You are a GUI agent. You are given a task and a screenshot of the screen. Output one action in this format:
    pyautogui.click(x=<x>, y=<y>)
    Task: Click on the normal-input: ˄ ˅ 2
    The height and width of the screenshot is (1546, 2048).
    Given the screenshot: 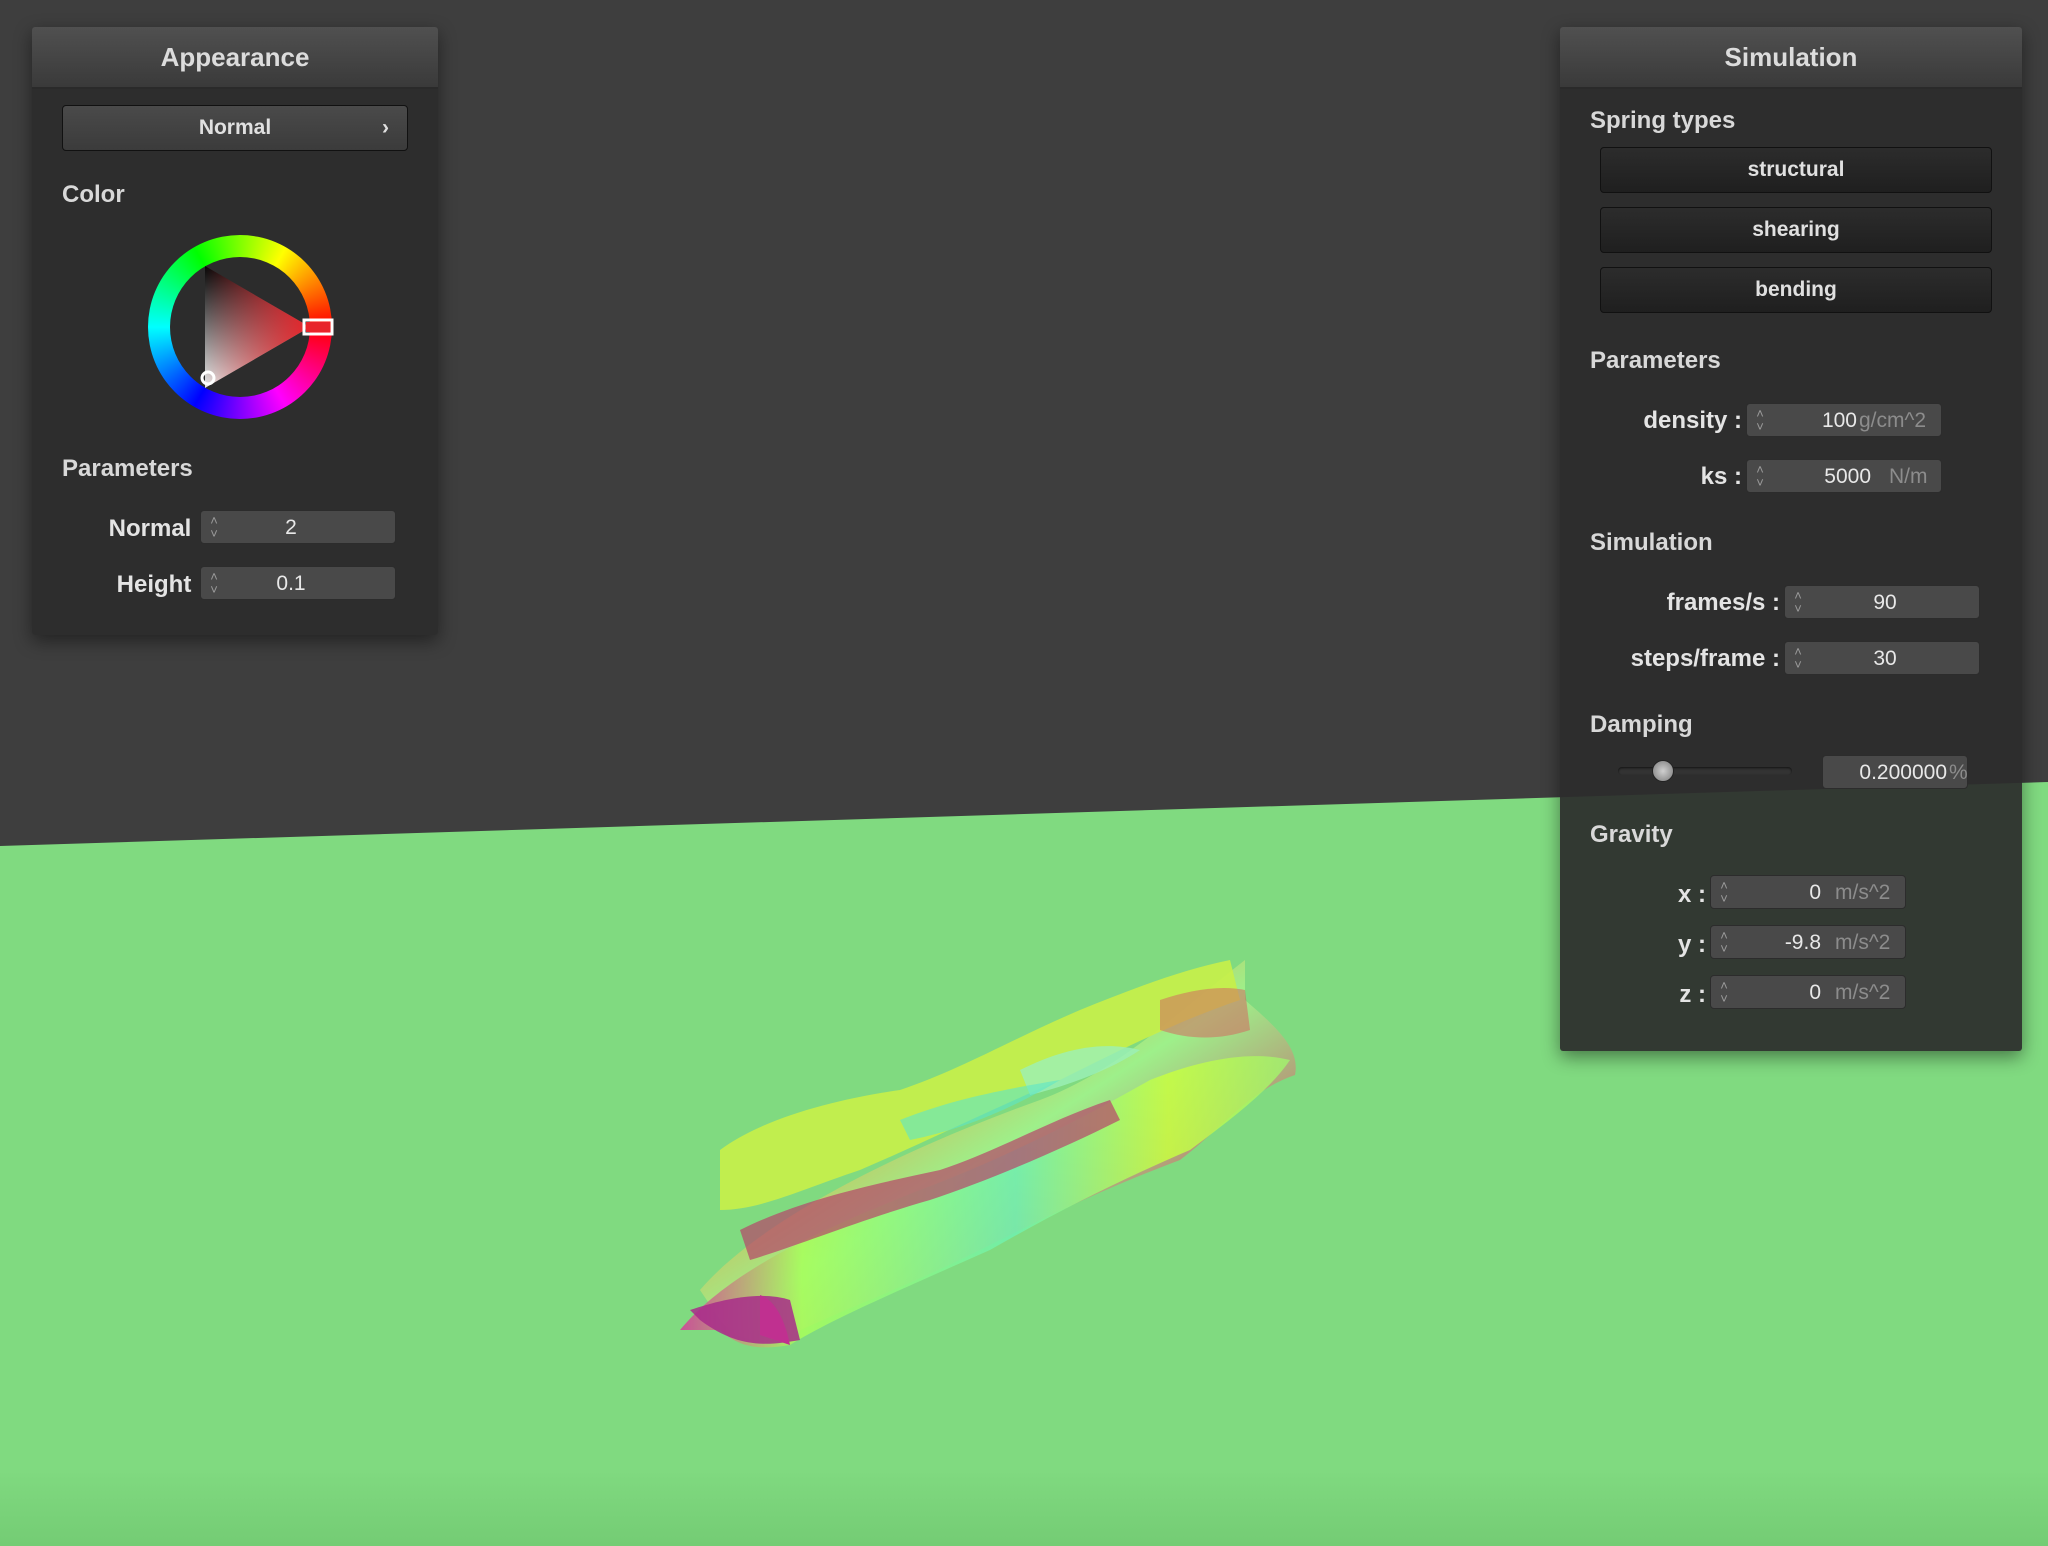 What is the action you would take?
    pyautogui.click(x=298, y=527)
    